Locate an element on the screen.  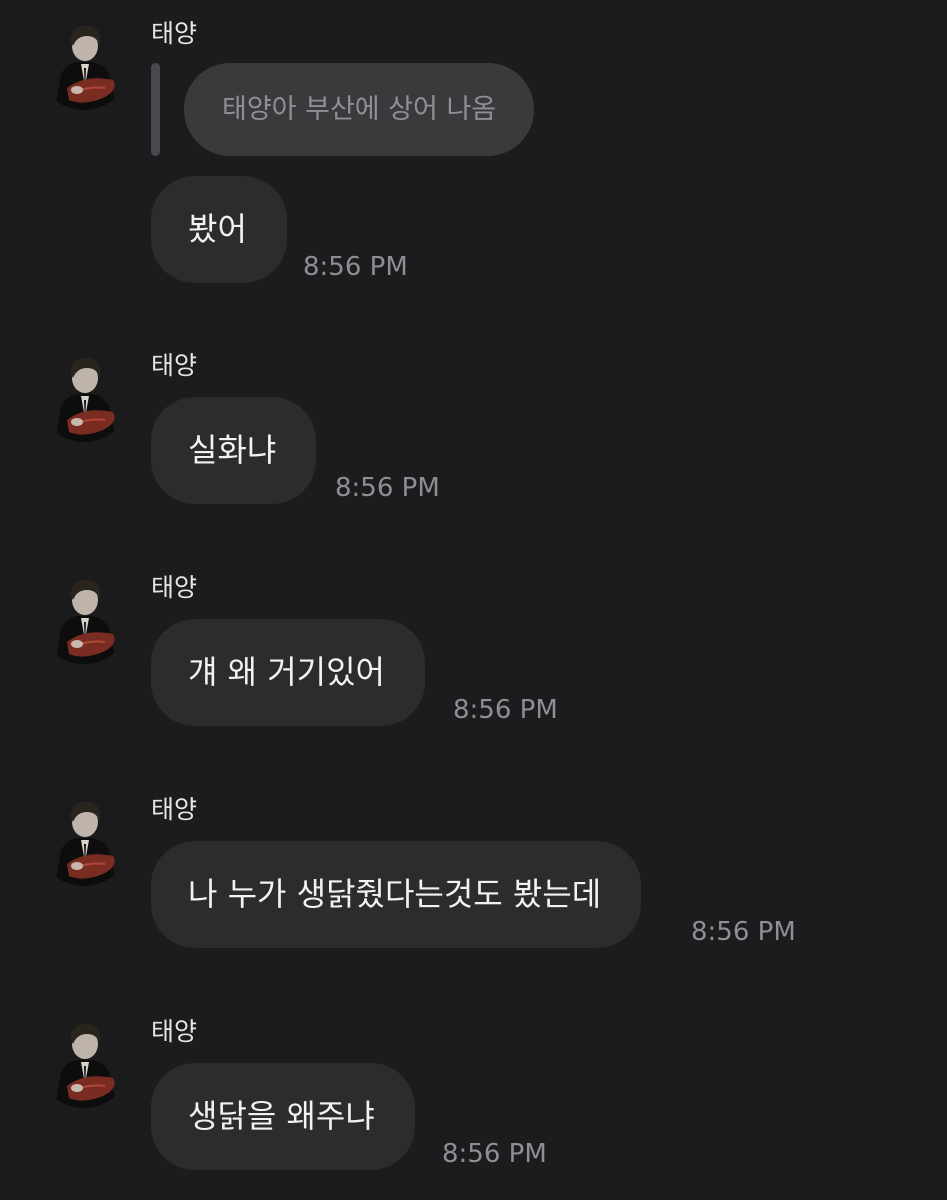
message-text: 생닭을 왜주냐 is located at coordinates (281, 1116).